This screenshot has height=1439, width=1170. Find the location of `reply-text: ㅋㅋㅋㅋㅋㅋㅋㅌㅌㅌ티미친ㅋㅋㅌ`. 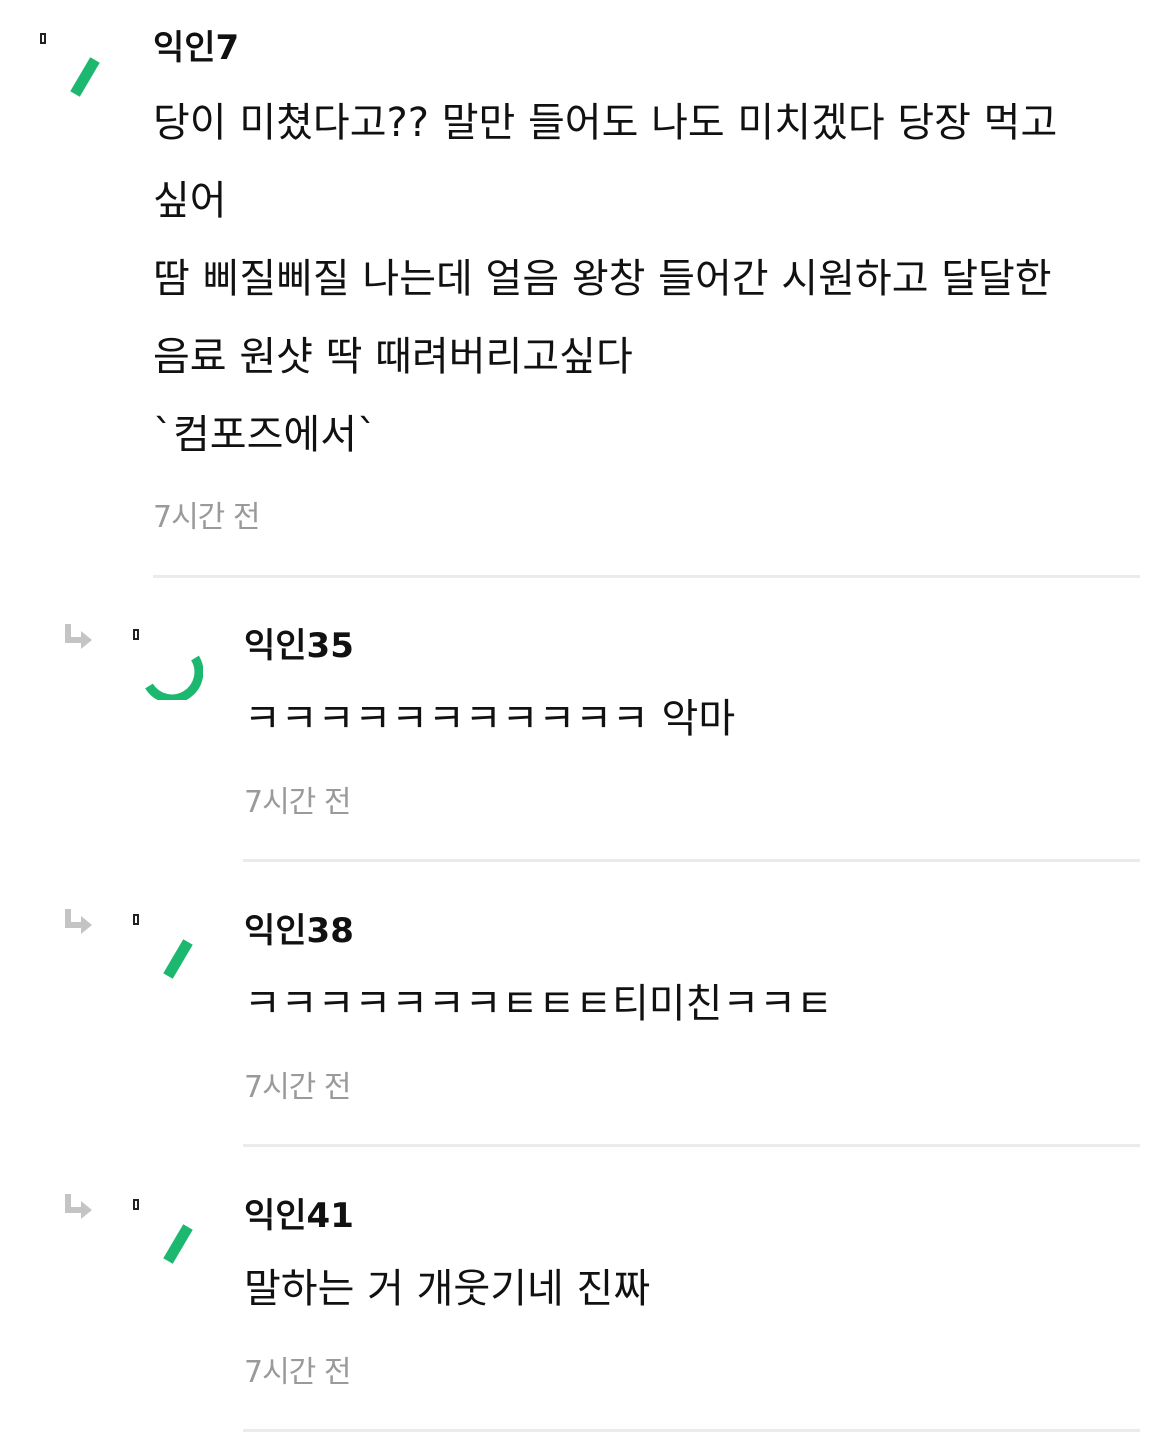

reply-text: ㅋㅋㅋㅋㅋㅋㅋㅌㅌㅌ티미친ㅋㅋㅌ is located at coordinates (538, 1004).